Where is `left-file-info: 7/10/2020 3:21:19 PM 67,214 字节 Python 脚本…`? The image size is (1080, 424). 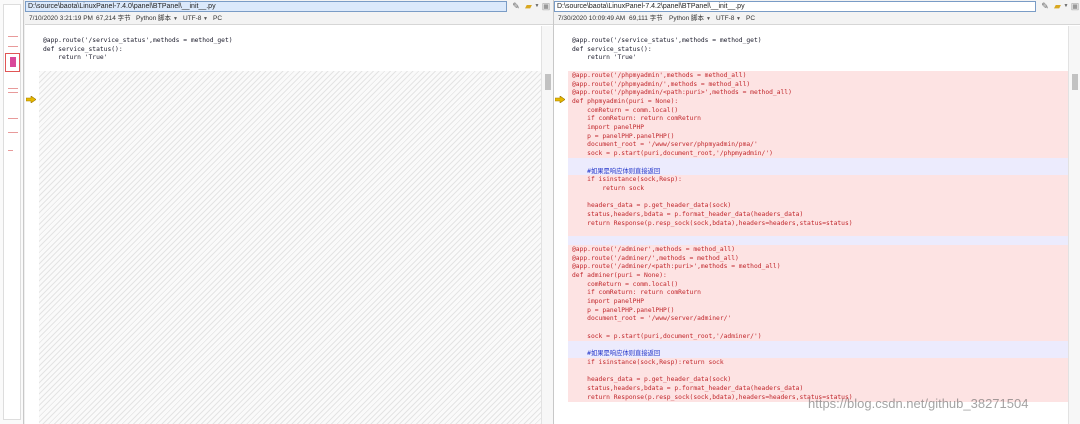 left-file-info: 7/10/2020 3:21:19 PM 67,214 字节 Python 脚本… is located at coordinates (289, 19).